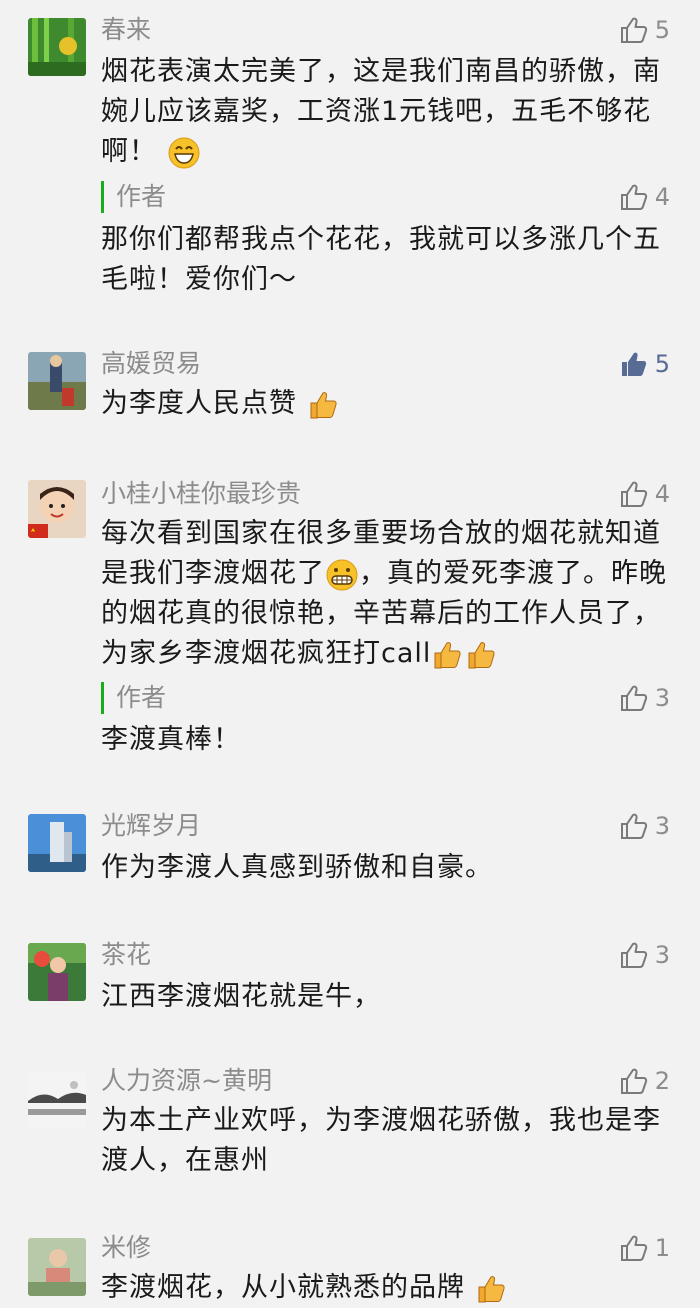 Image resolution: width=700 pixels, height=1308 pixels. Describe the element at coordinates (386, 1288) in the screenshot. I see `comment-text: 李渡烟花，从小就熟悉的品牌` at that location.